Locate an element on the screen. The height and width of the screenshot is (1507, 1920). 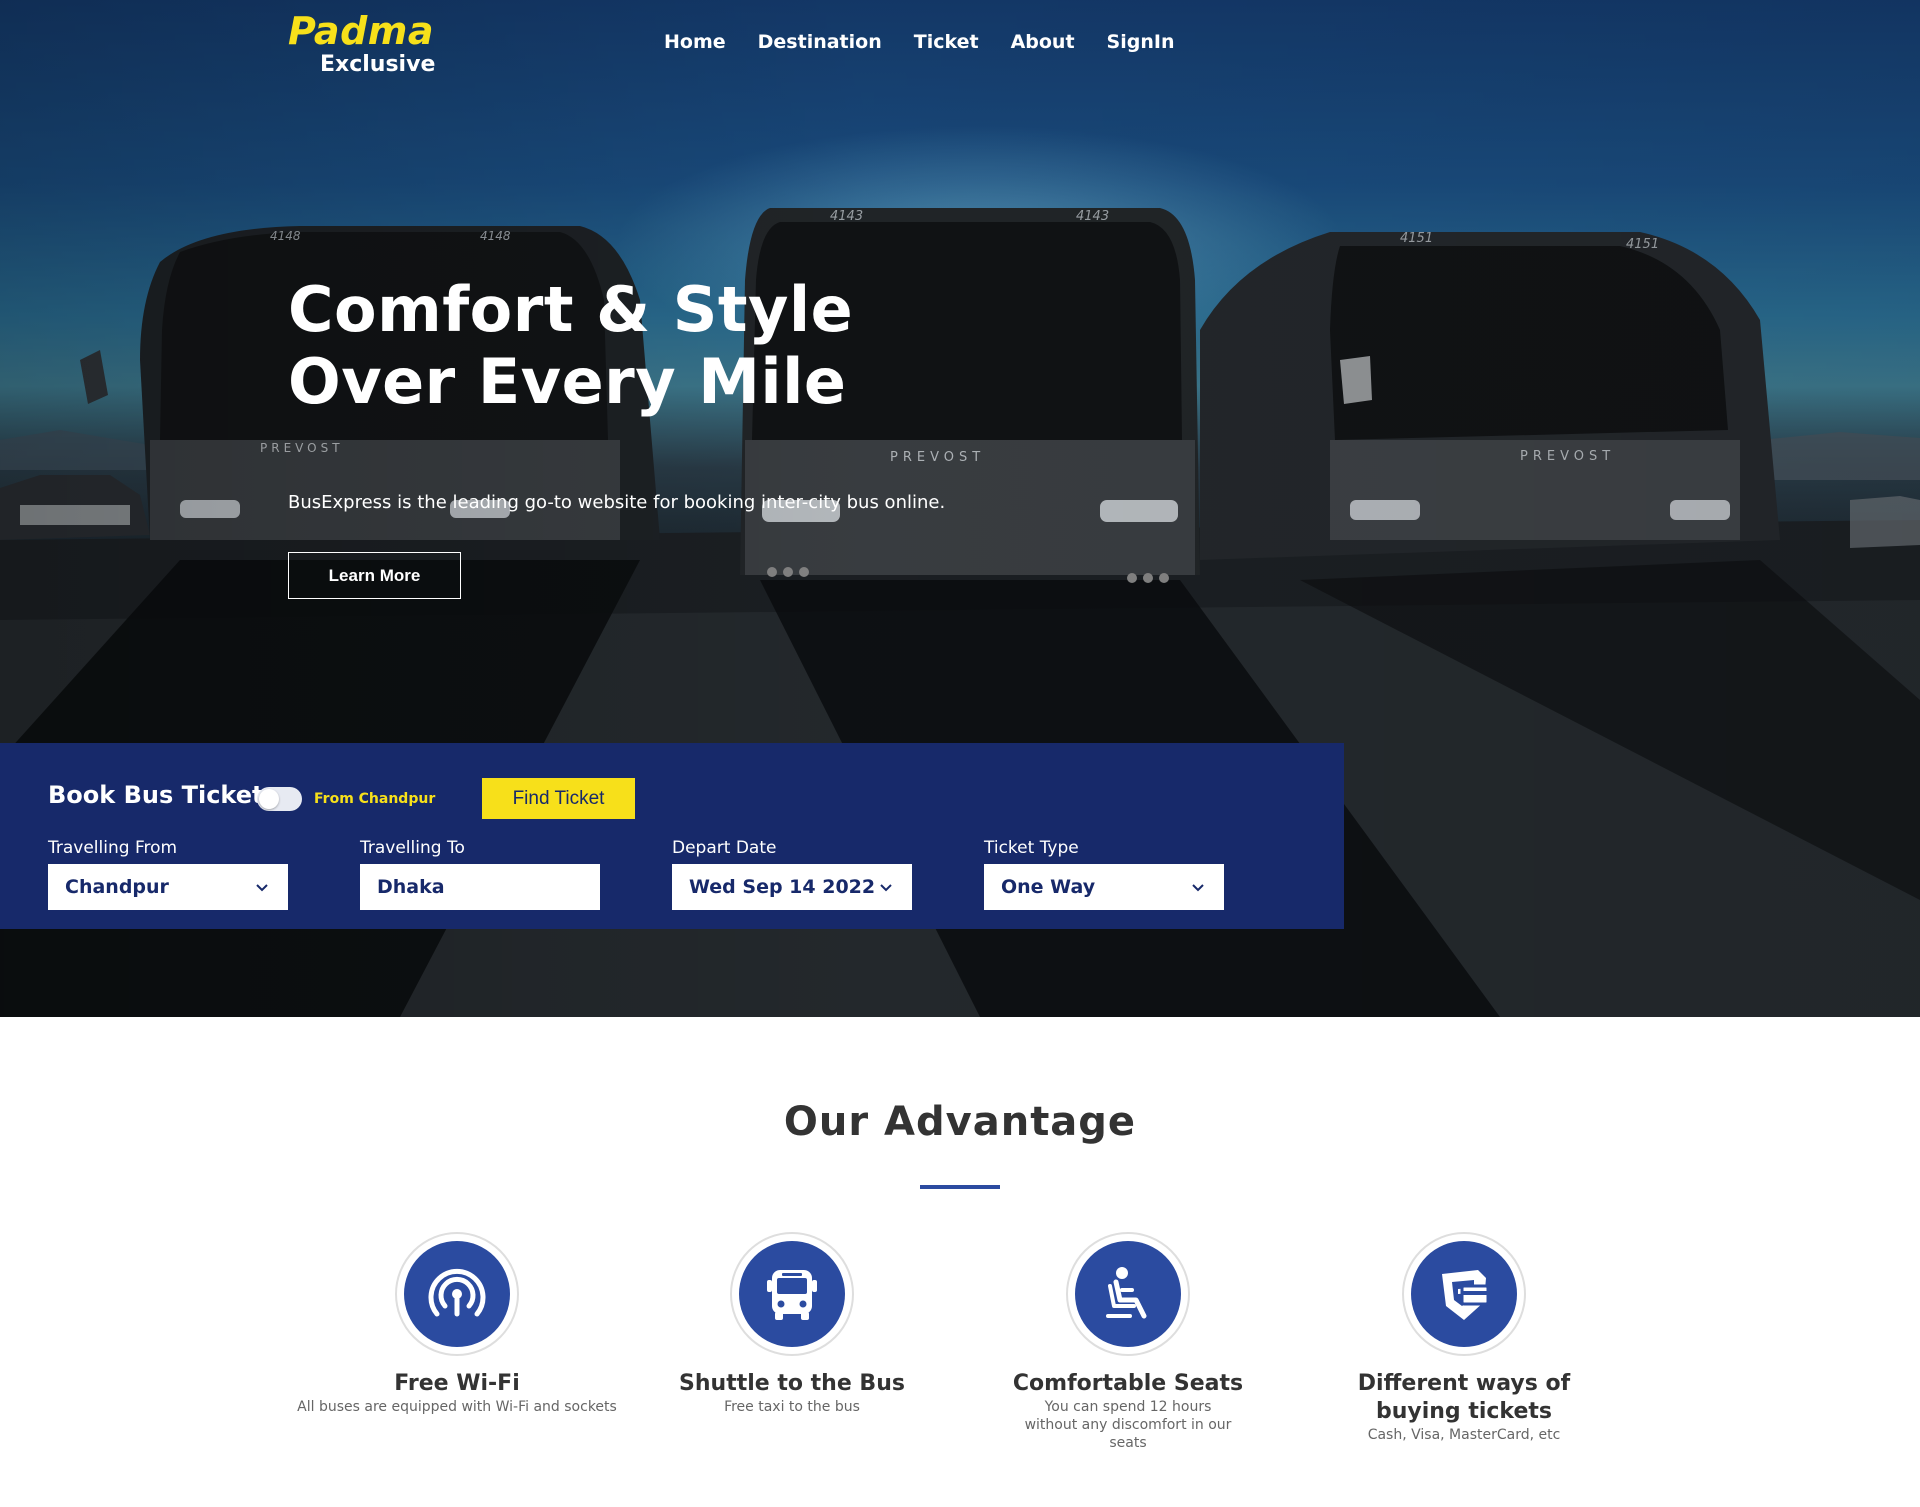
from-toggle is located at coordinates (279, 799).